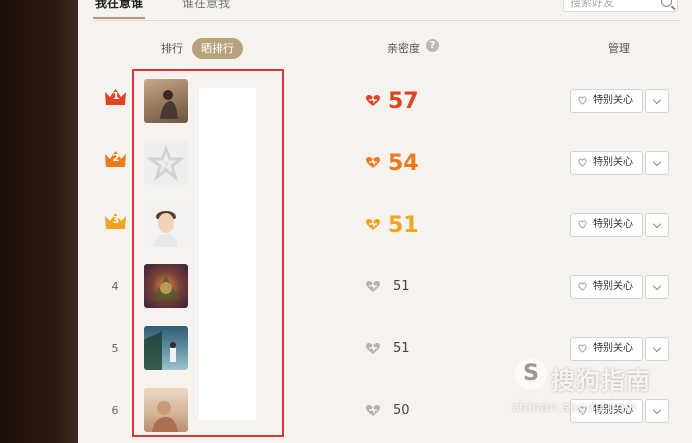 This screenshot has height=443, width=692. Describe the element at coordinates (116, 220) in the screenshot. I see `rank-number: 3` at that location.